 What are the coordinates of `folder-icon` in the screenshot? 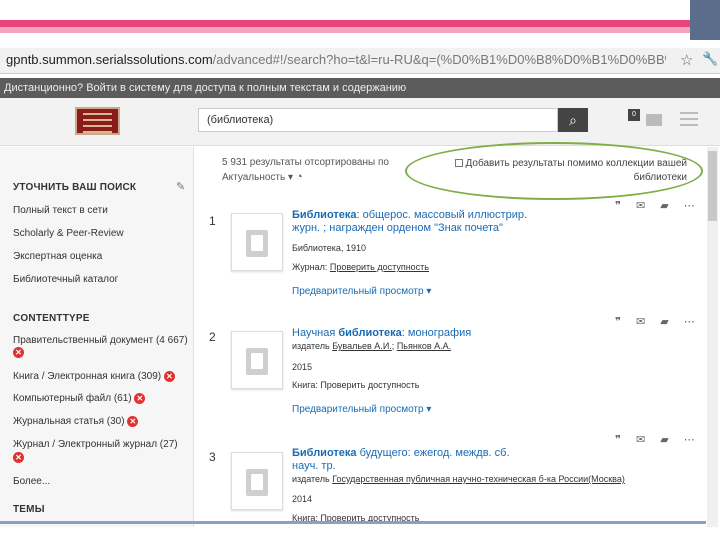 It's located at (654, 120).